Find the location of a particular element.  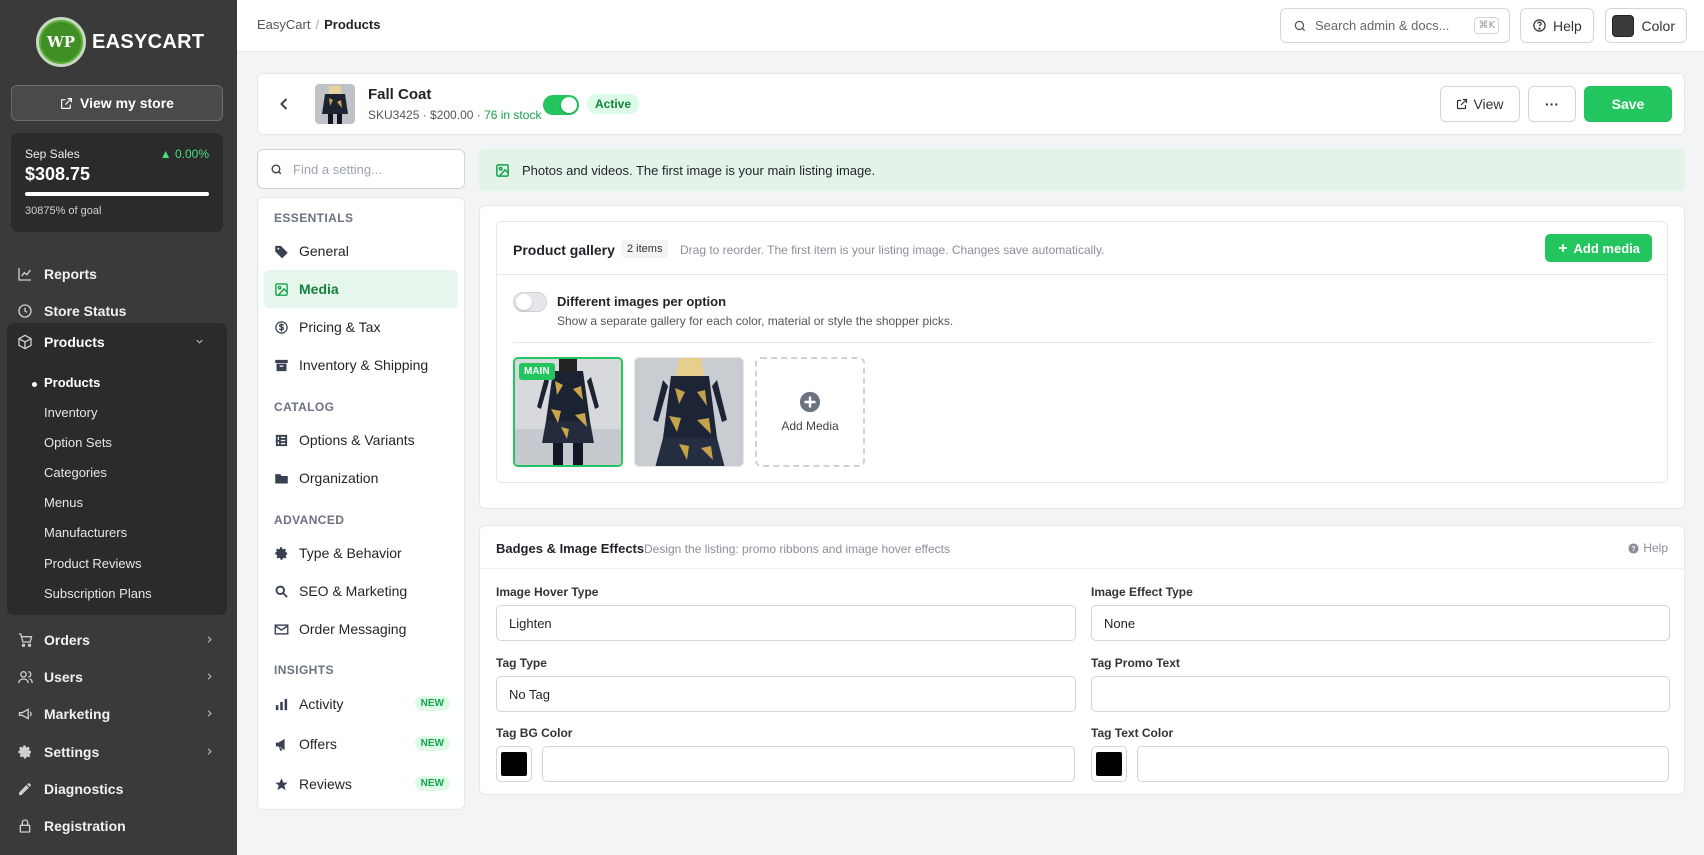

breadcrumb: EasyCart / Products is located at coordinates (318, 24).